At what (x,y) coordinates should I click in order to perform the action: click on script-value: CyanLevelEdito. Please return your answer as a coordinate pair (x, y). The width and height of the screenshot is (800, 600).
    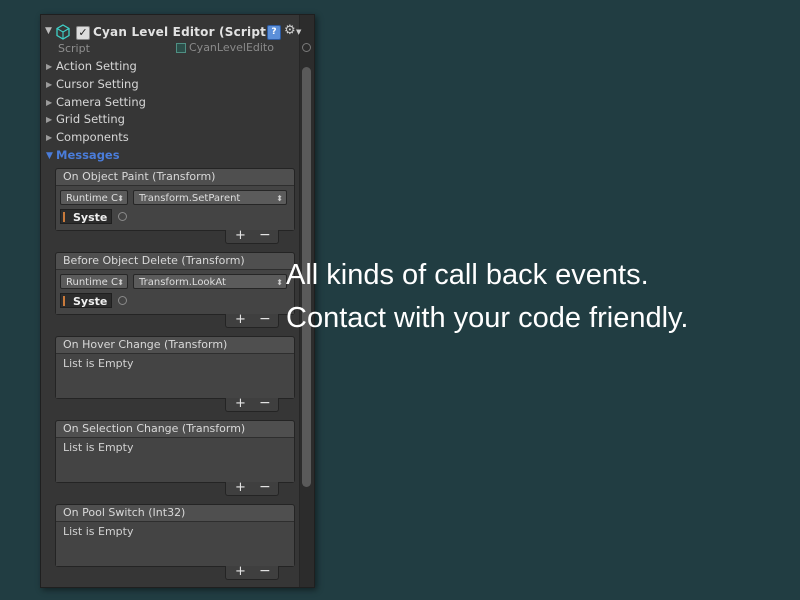
    Looking at the image, I should click on (231, 47).